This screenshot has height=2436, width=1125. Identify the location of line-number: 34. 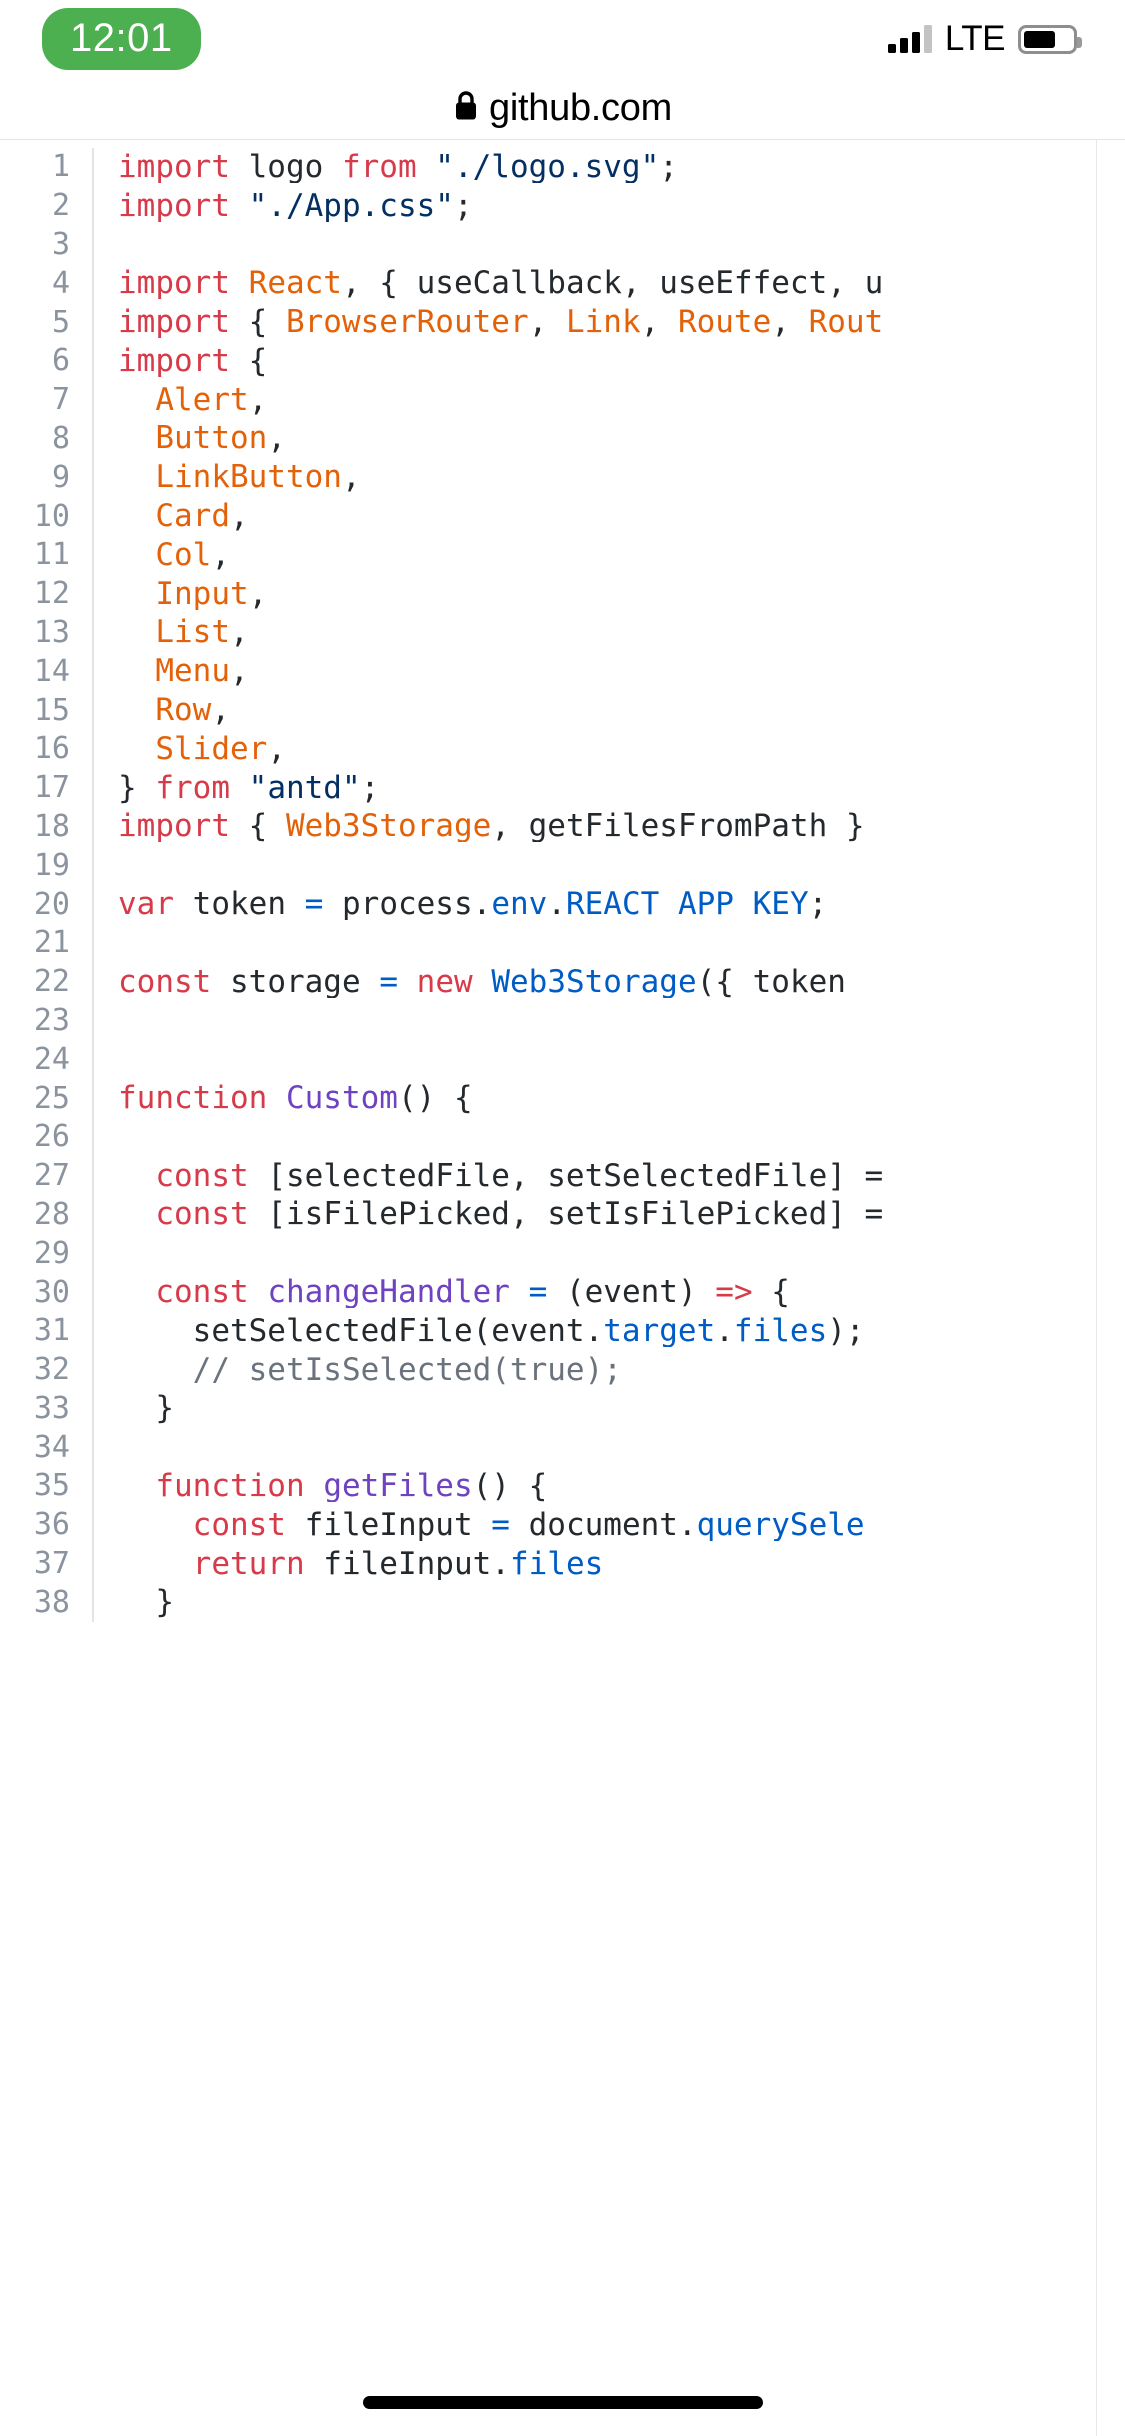
(51, 1447).